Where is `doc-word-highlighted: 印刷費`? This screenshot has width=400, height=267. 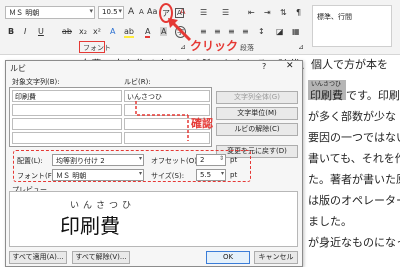 doc-word-highlighted: 印刷費 is located at coordinates (326, 95).